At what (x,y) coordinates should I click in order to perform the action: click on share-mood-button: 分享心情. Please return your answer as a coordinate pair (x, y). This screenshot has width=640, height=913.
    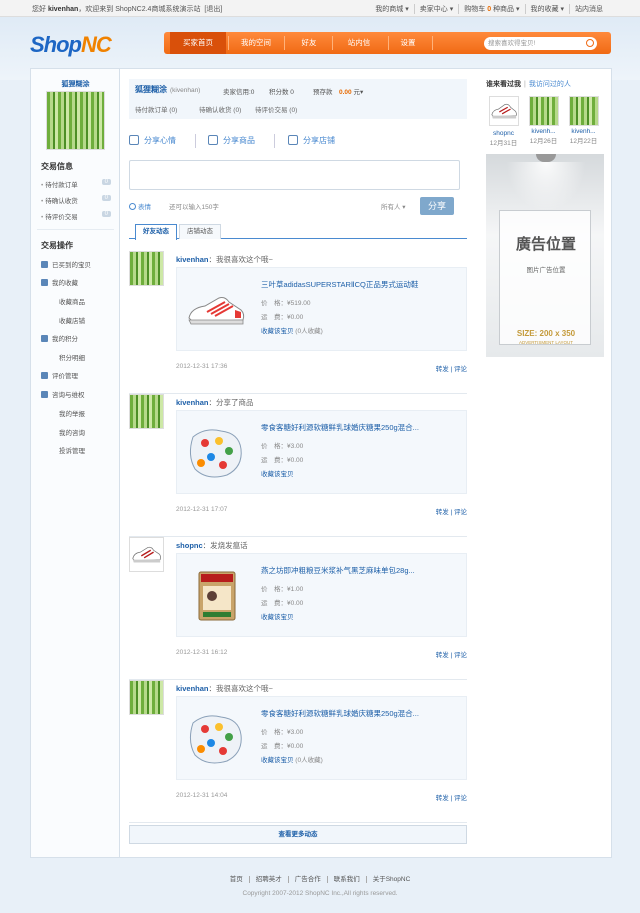
    Looking at the image, I should click on (152, 140).